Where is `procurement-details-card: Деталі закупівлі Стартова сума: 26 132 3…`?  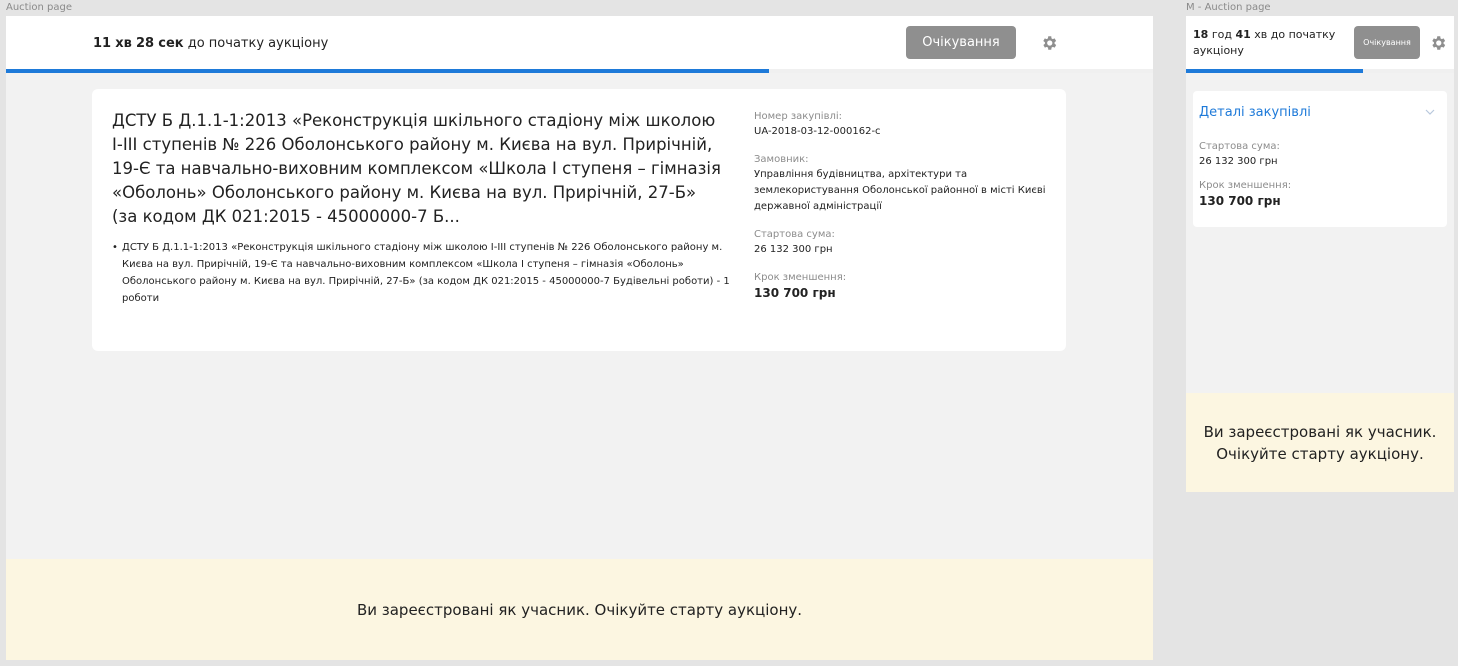 procurement-details-card: Деталі закупівлі Стартова сума: 26 132 3… is located at coordinates (1320, 159).